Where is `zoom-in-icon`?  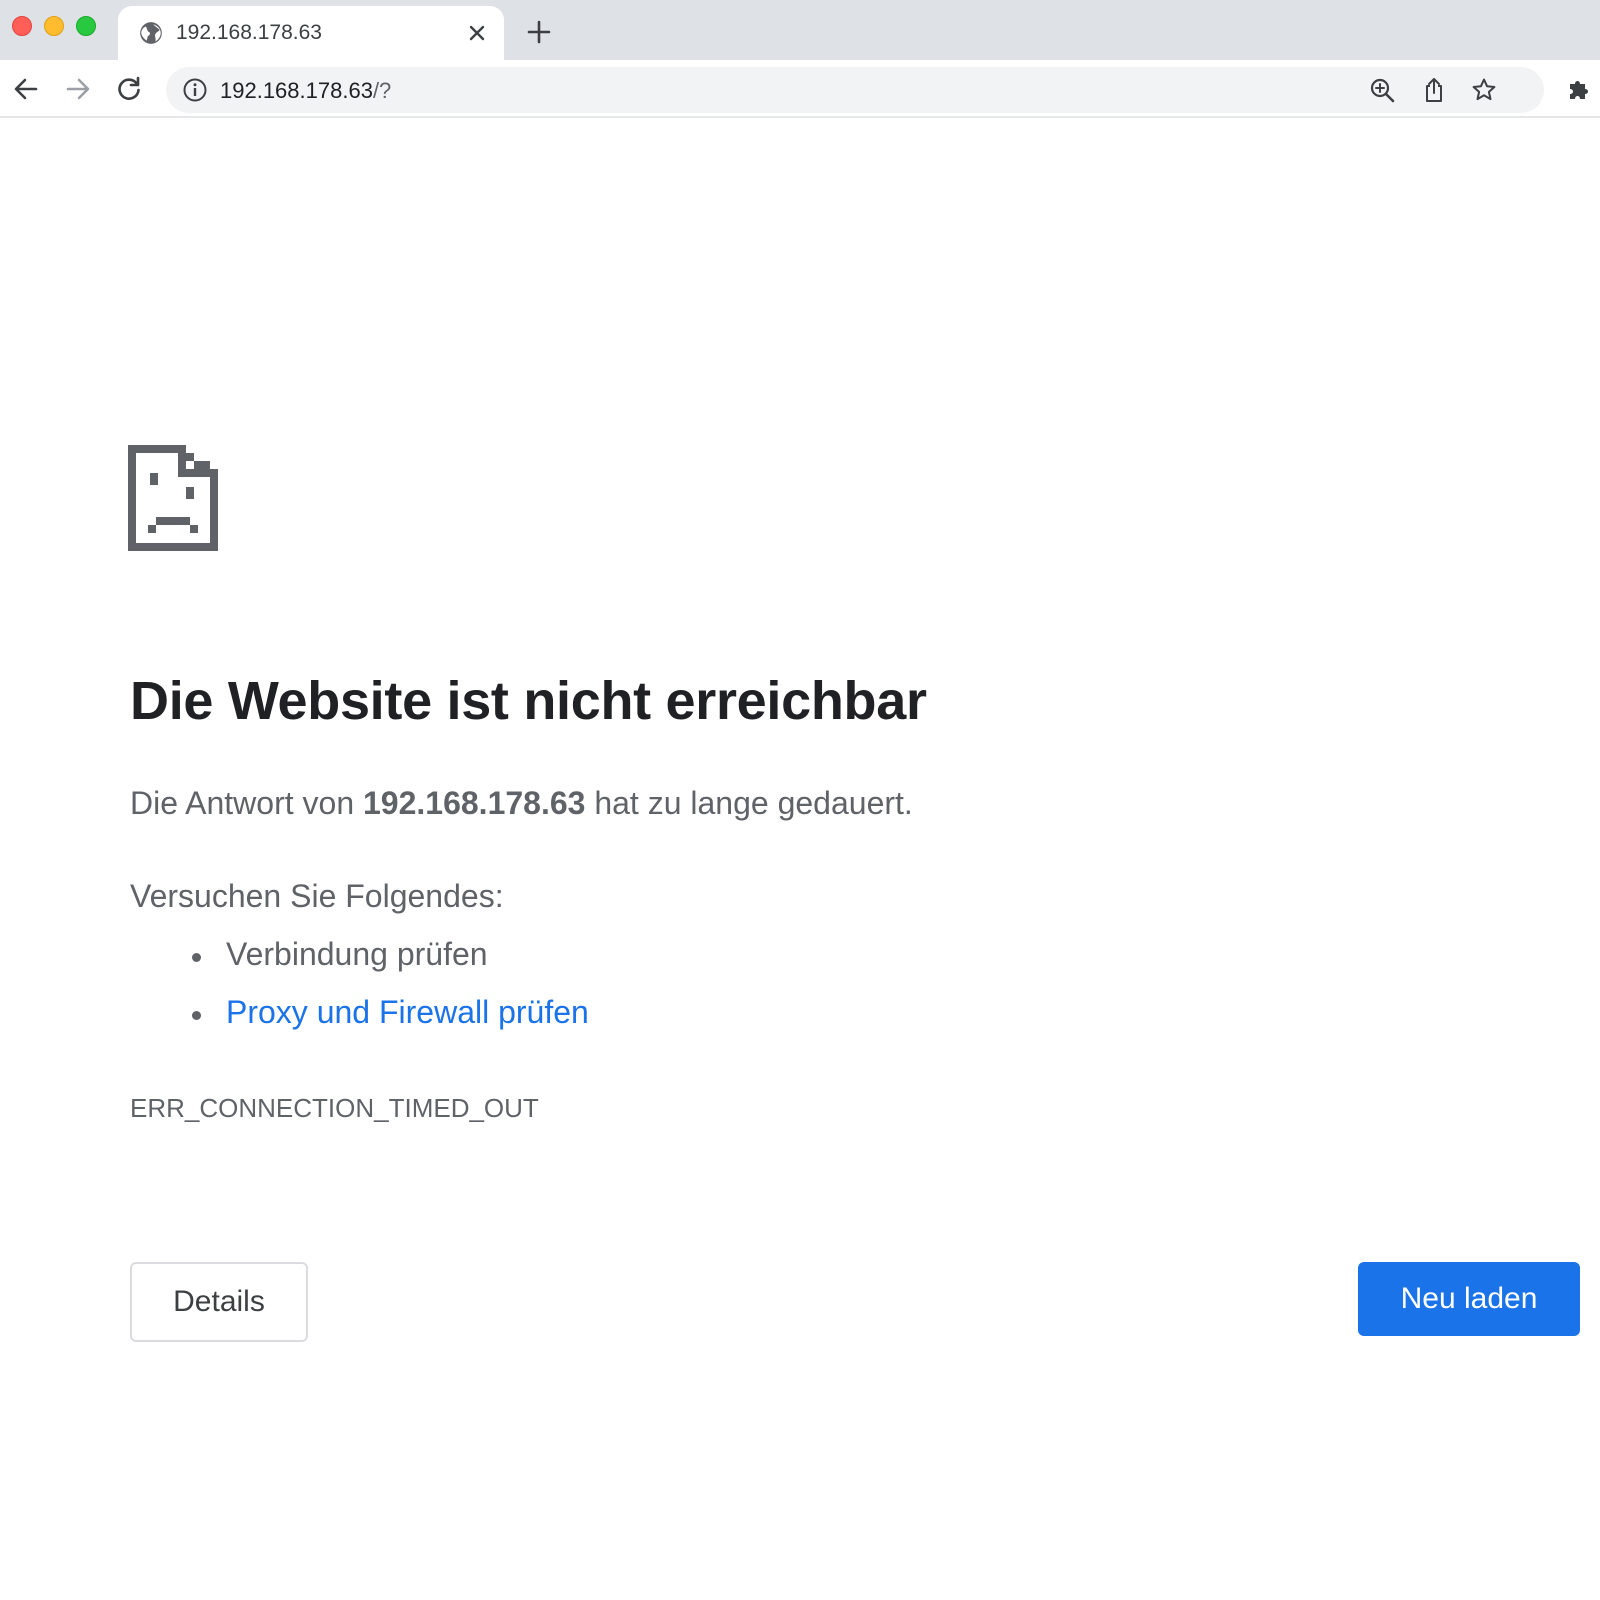
zoom-in-icon is located at coordinates (1382, 90).